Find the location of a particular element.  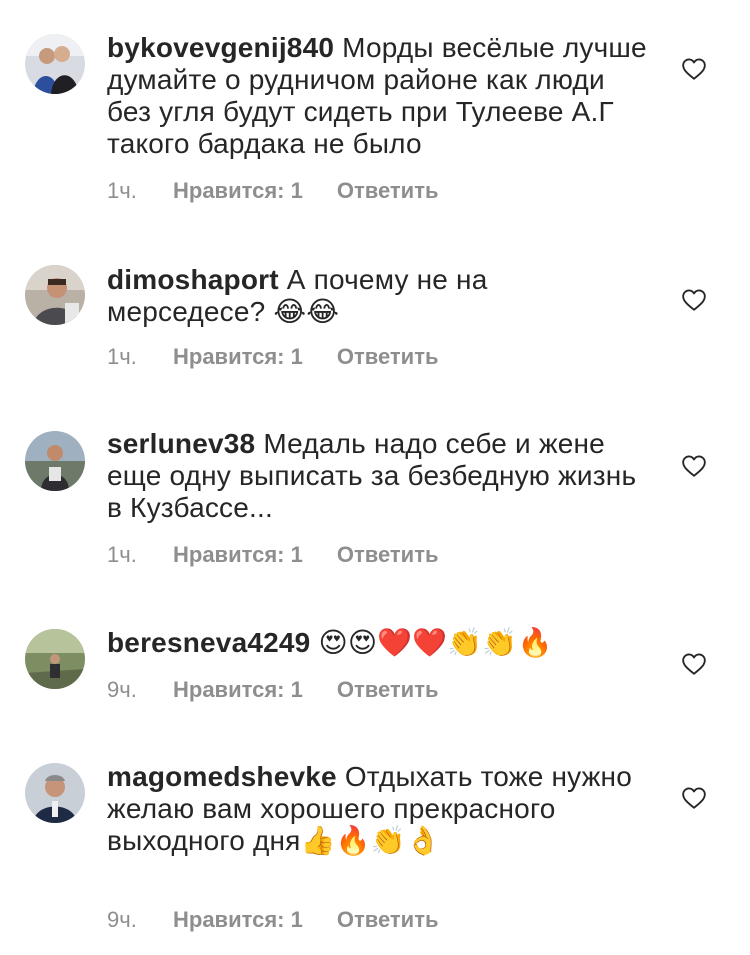

comment-text: beresneva4249 😍😍❤️❤️👏👏🔥 is located at coordinates (379, 643).